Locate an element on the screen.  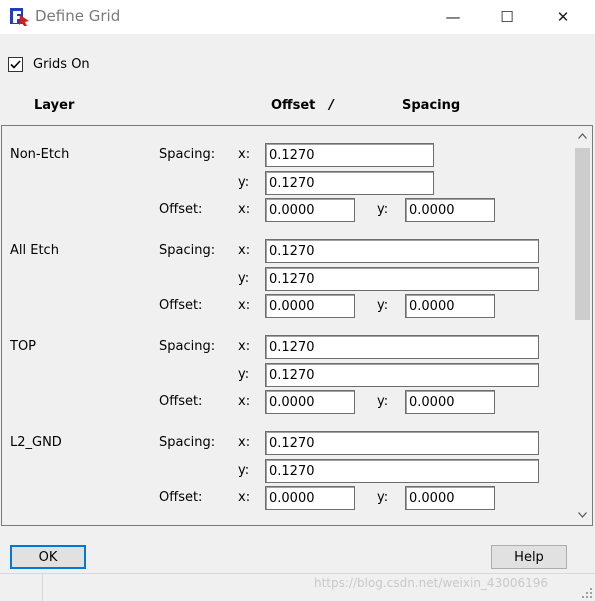
ok-button: OK is located at coordinates (48, 557).